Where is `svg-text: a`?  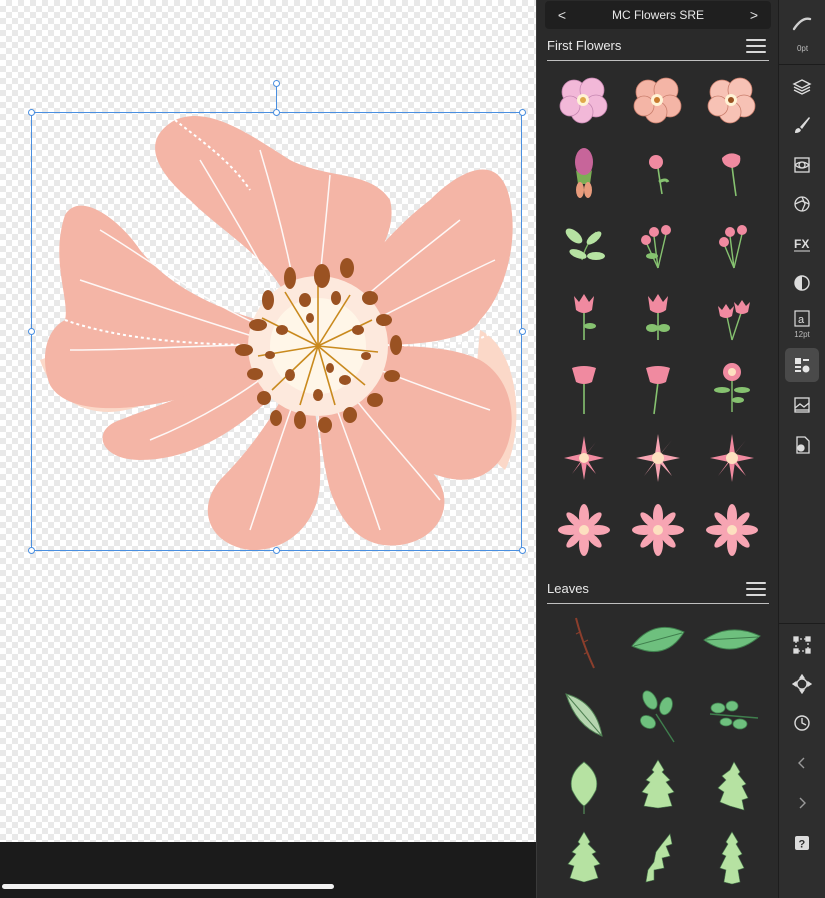 svg-text: a is located at coordinates (801, 320).